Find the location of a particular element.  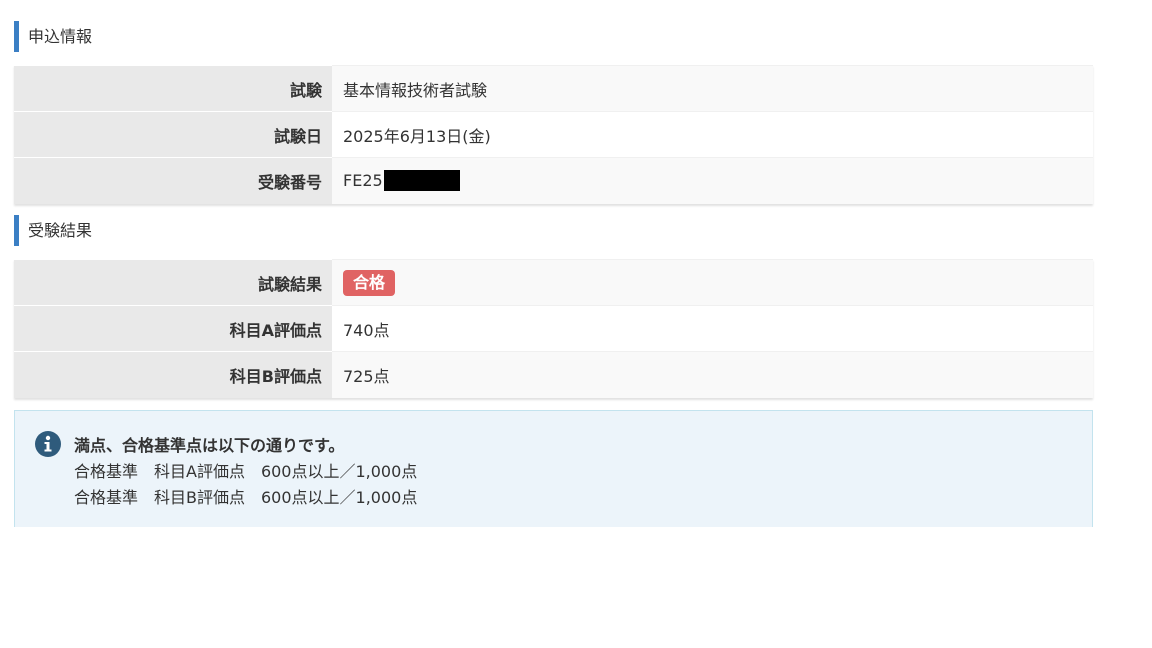

row-label-result: 試験結果 is located at coordinates (173, 282).